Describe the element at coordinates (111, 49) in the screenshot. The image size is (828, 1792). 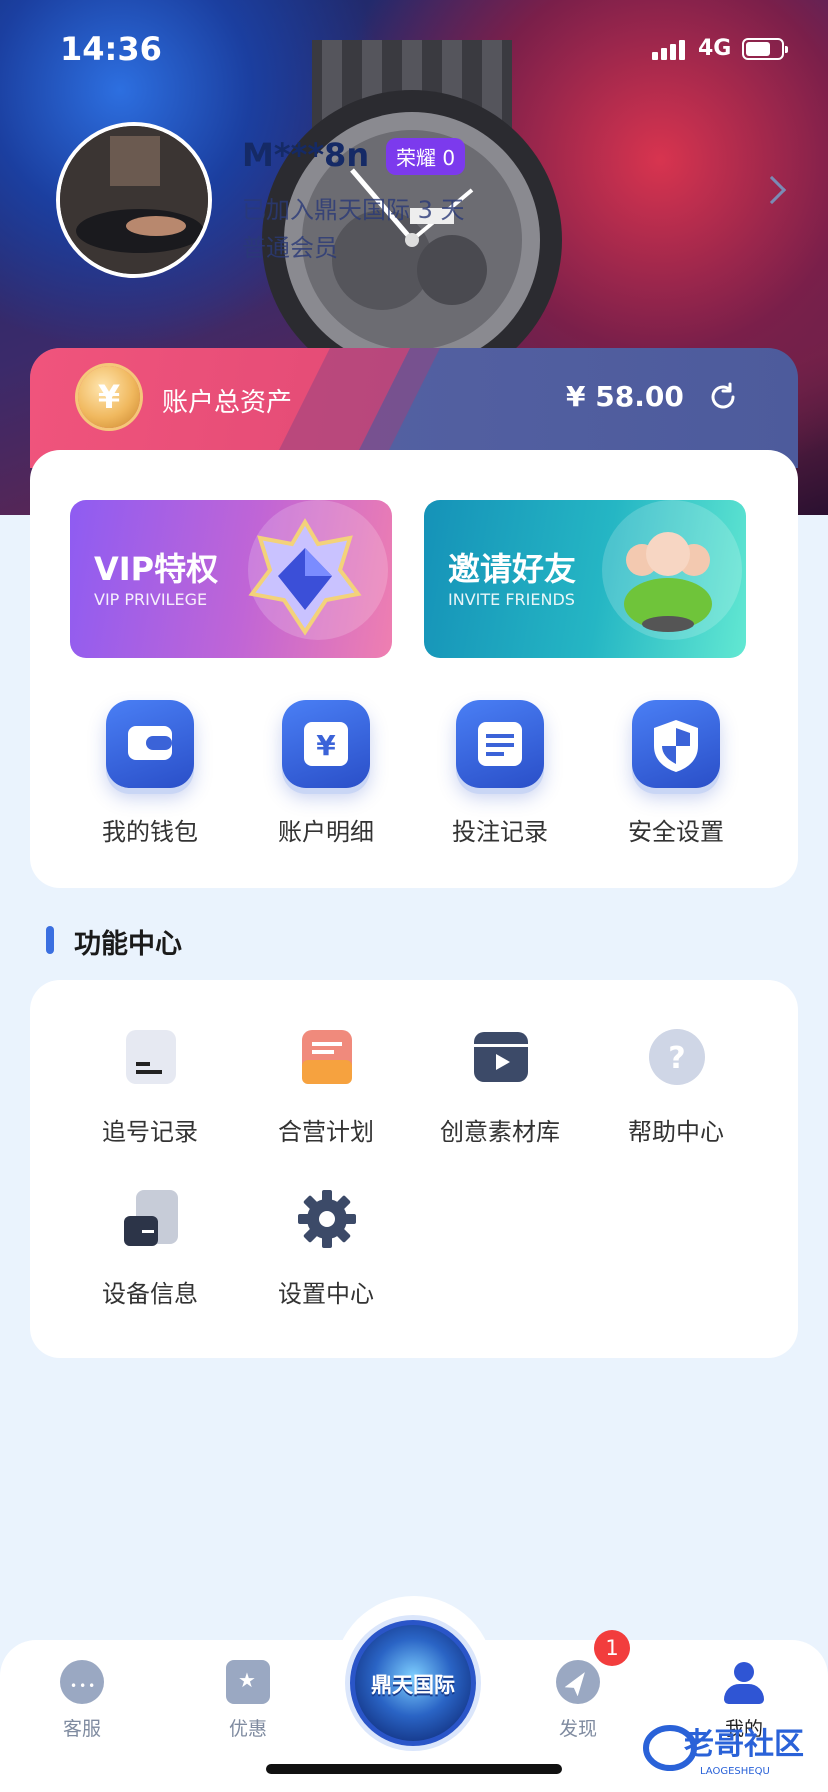
I see `status-time: 14:36` at that location.